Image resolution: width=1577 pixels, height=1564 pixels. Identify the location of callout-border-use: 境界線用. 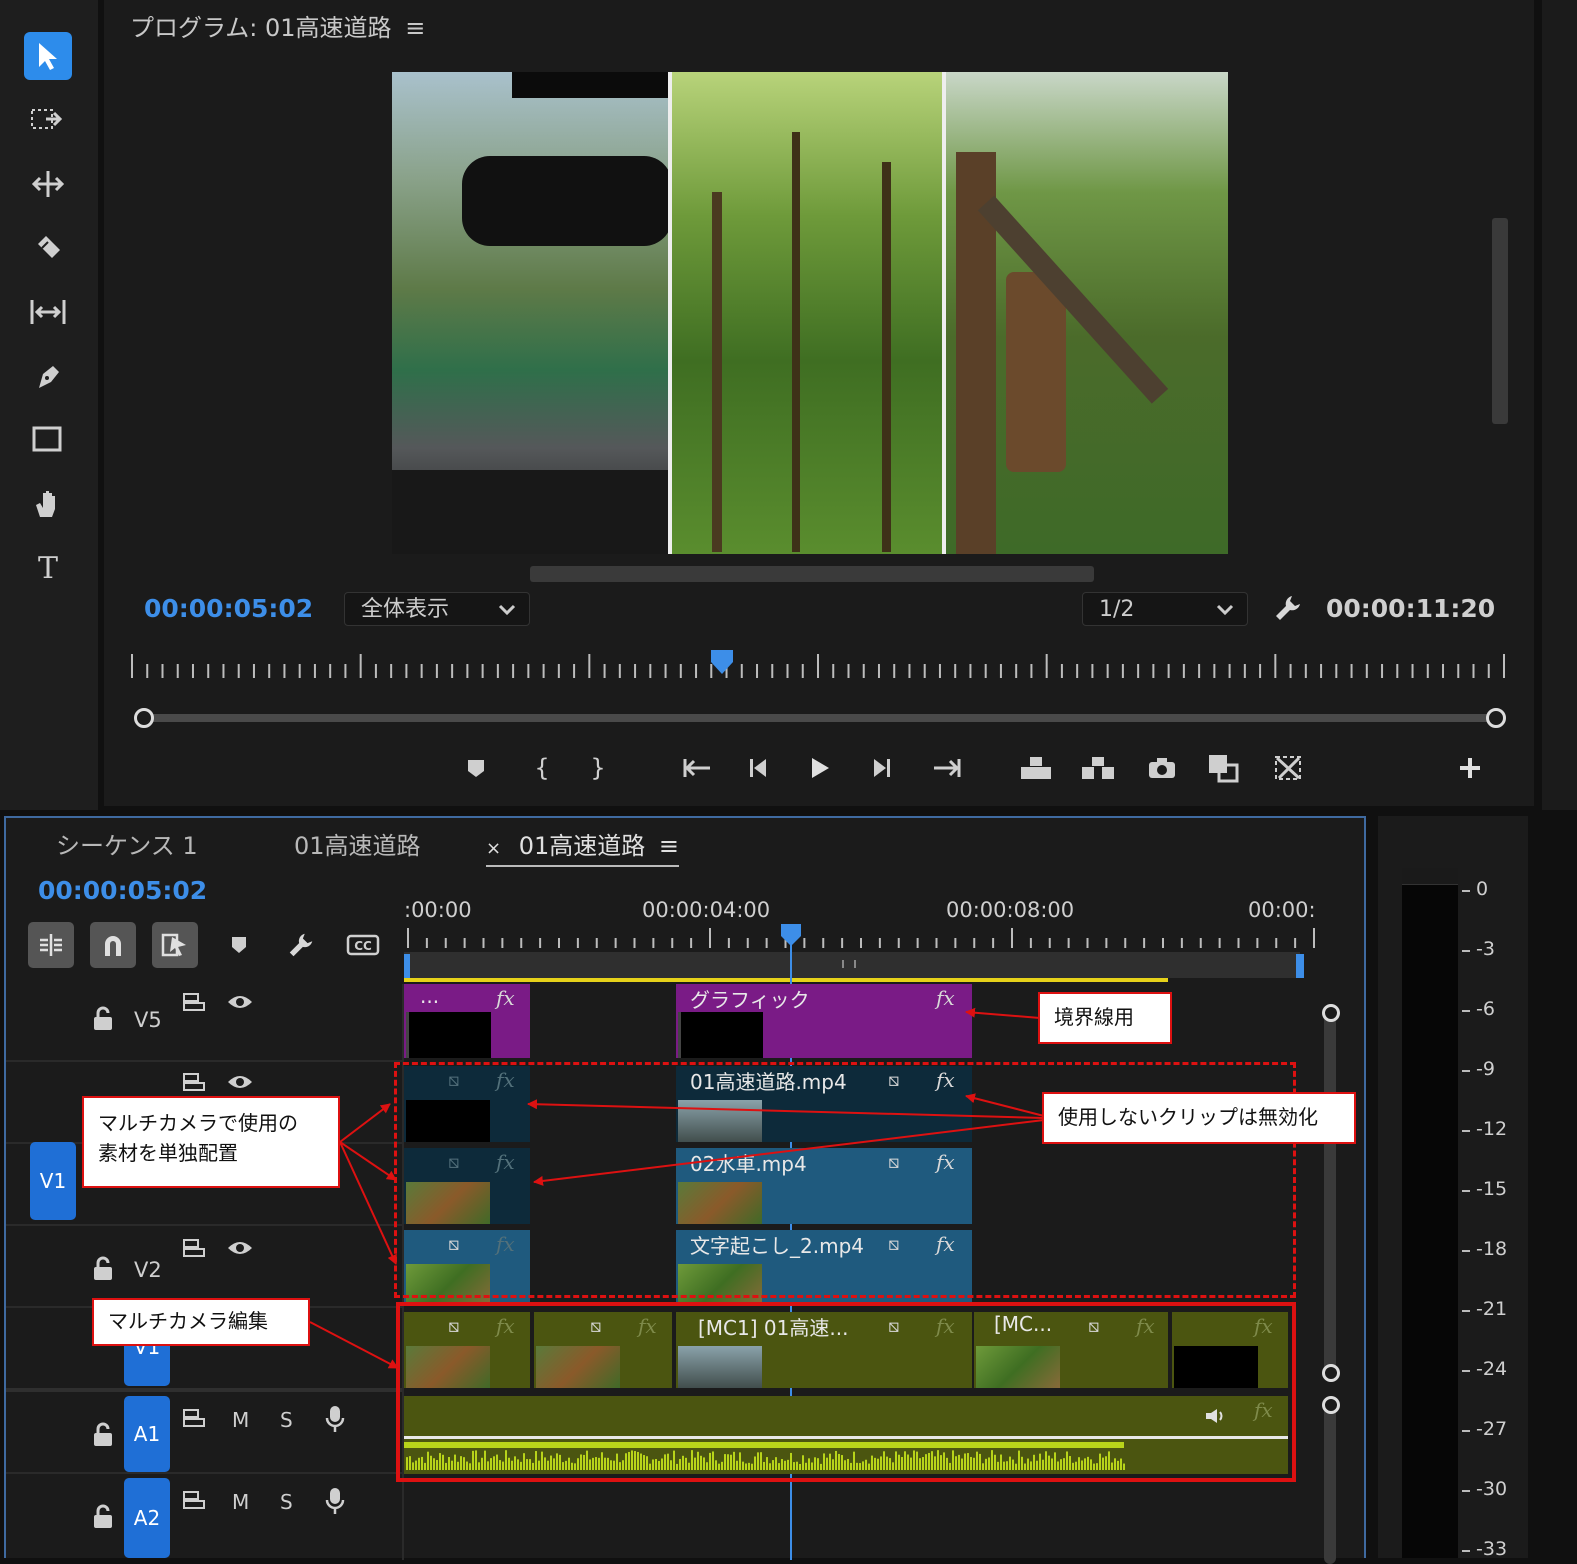
(1105, 1018).